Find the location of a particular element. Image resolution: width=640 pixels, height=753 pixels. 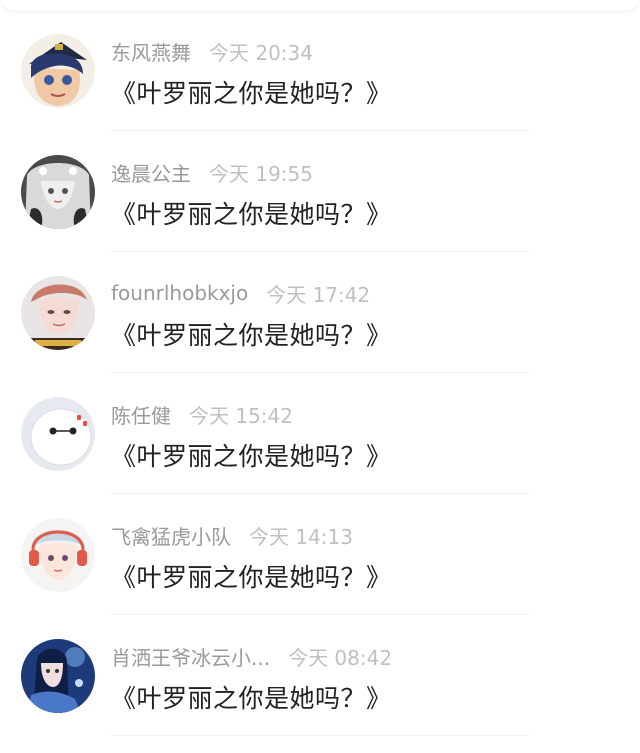

comment-meta: 东风燕舞 今天 20:34 is located at coordinates (212, 51).